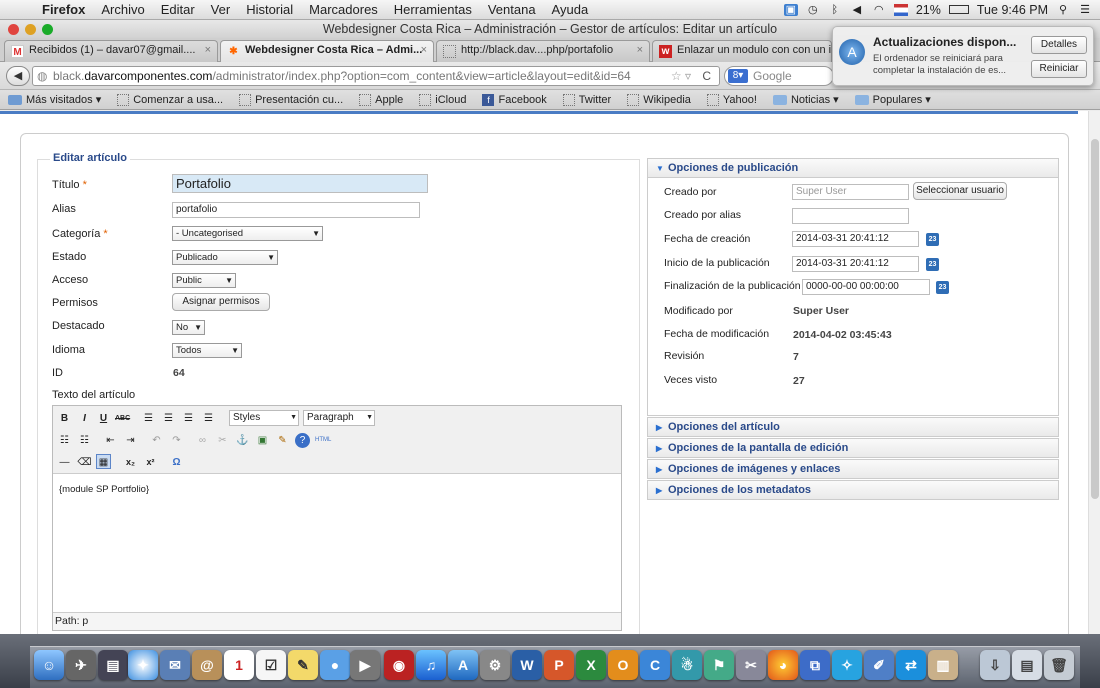 The width and height of the screenshot is (1100, 688). I want to click on messenger-icon: ☃, so click(687, 665).